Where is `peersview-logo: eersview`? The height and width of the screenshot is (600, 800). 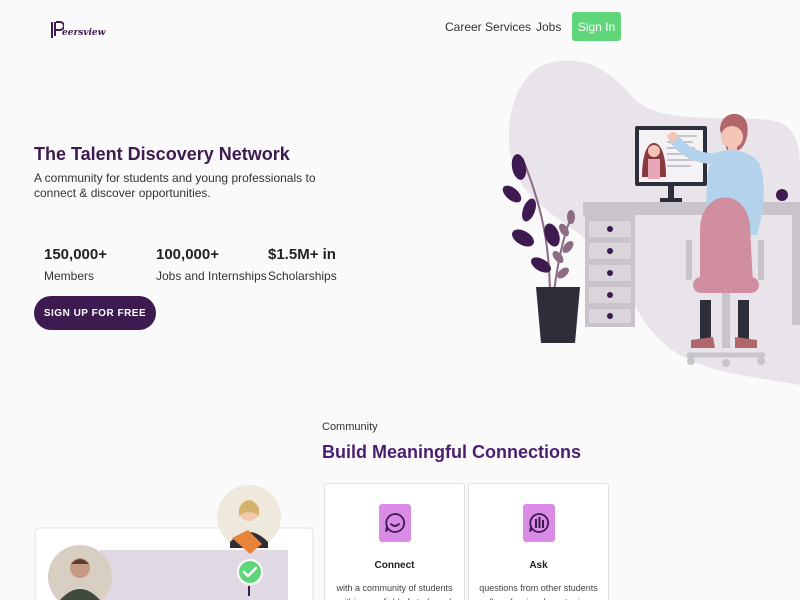
peersview-logo: eersview is located at coordinates (77, 30).